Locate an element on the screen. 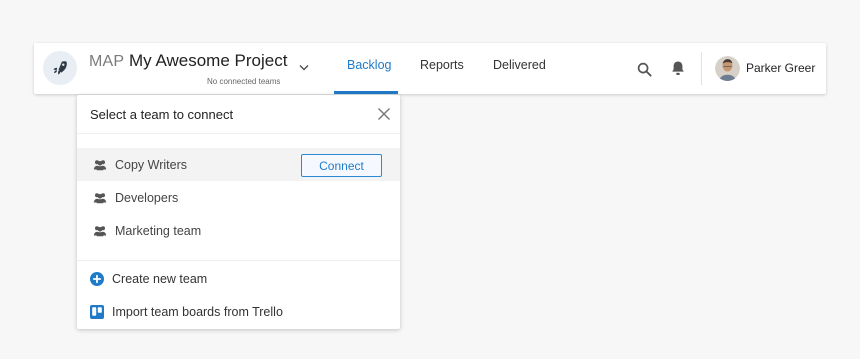 This screenshot has height=359, width=860. bell-icon is located at coordinates (678, 68).